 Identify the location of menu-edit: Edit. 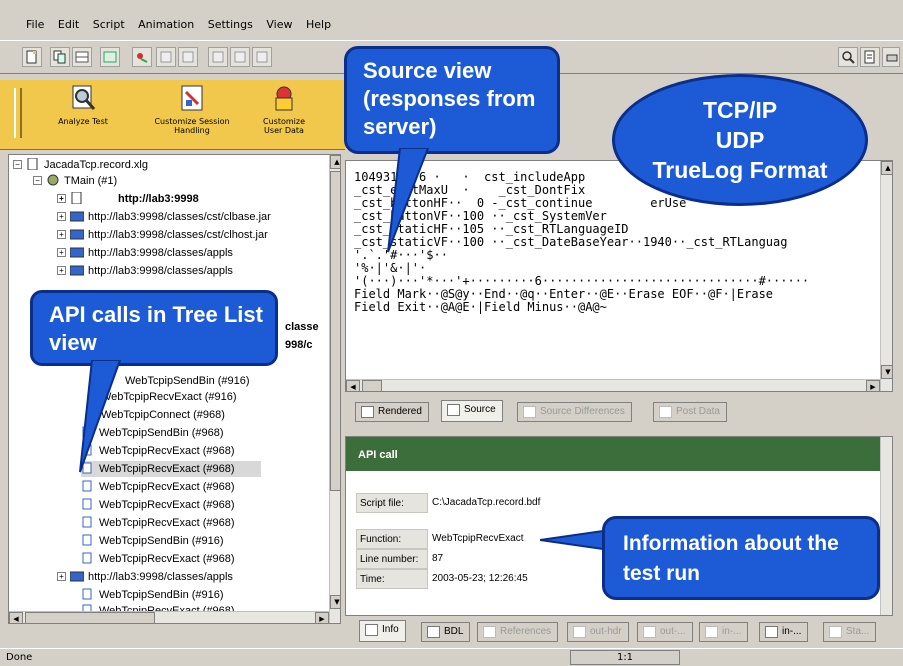
(68, 24).